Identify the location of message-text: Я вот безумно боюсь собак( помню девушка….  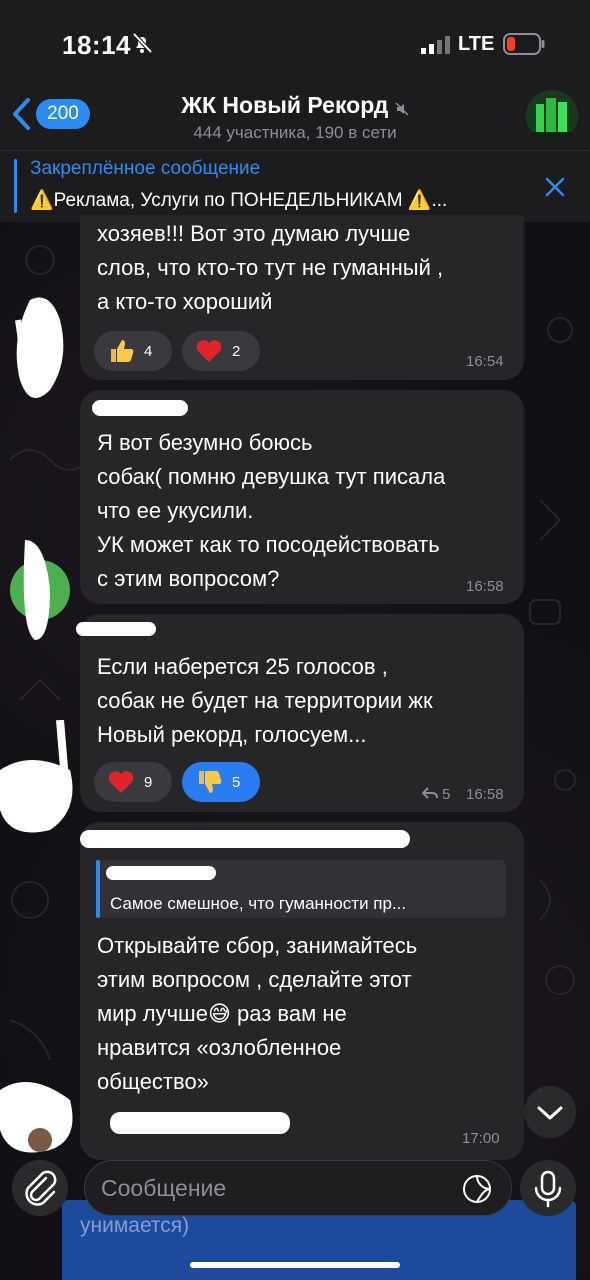
(271, 510).